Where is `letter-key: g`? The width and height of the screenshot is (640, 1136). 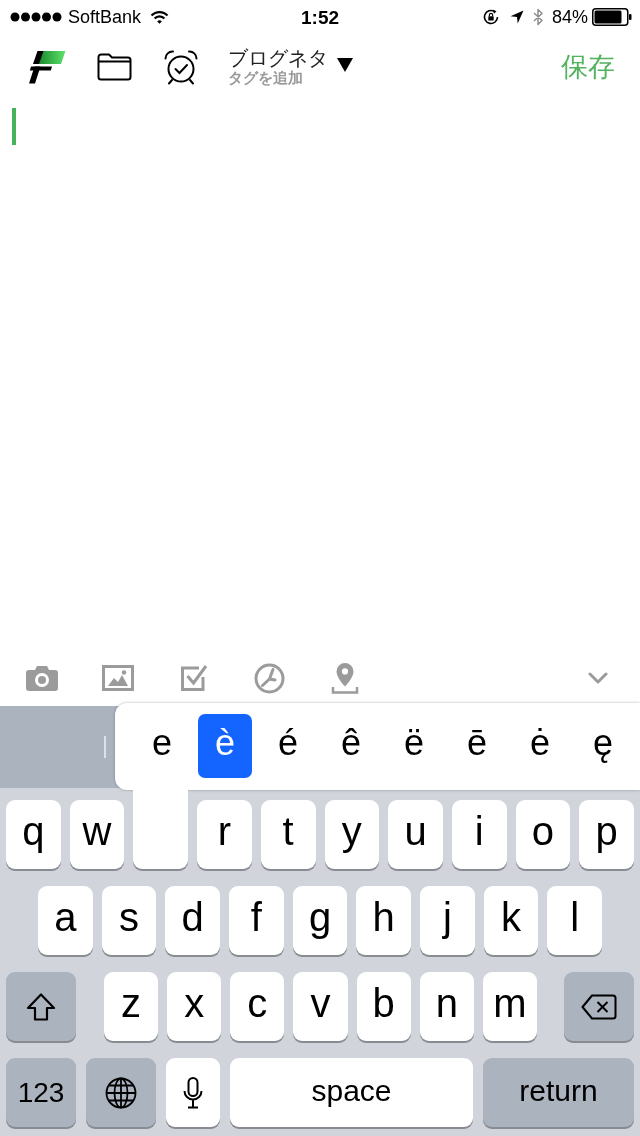 letter-key: g is located at coordinates (320, 920).